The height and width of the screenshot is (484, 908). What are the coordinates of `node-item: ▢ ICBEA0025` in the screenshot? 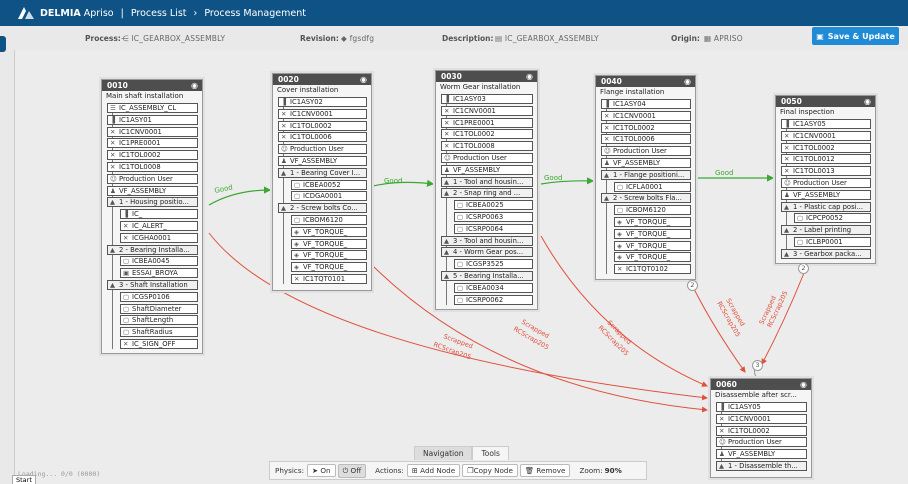 It's located at (493, 205).